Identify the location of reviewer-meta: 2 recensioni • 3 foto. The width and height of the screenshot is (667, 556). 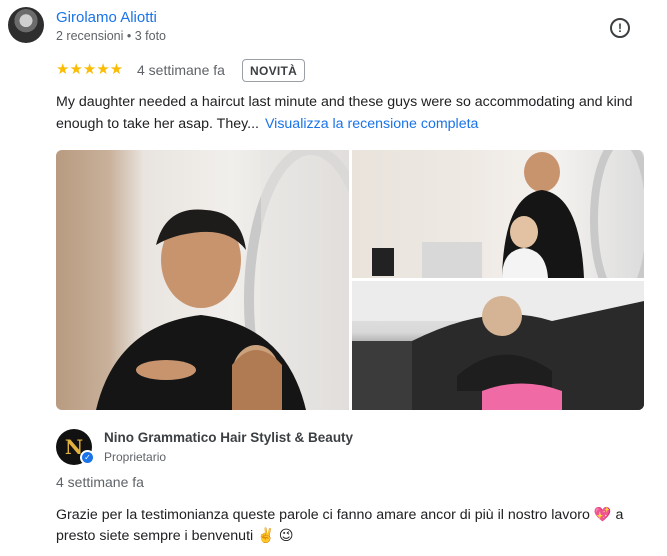
(111, 36).